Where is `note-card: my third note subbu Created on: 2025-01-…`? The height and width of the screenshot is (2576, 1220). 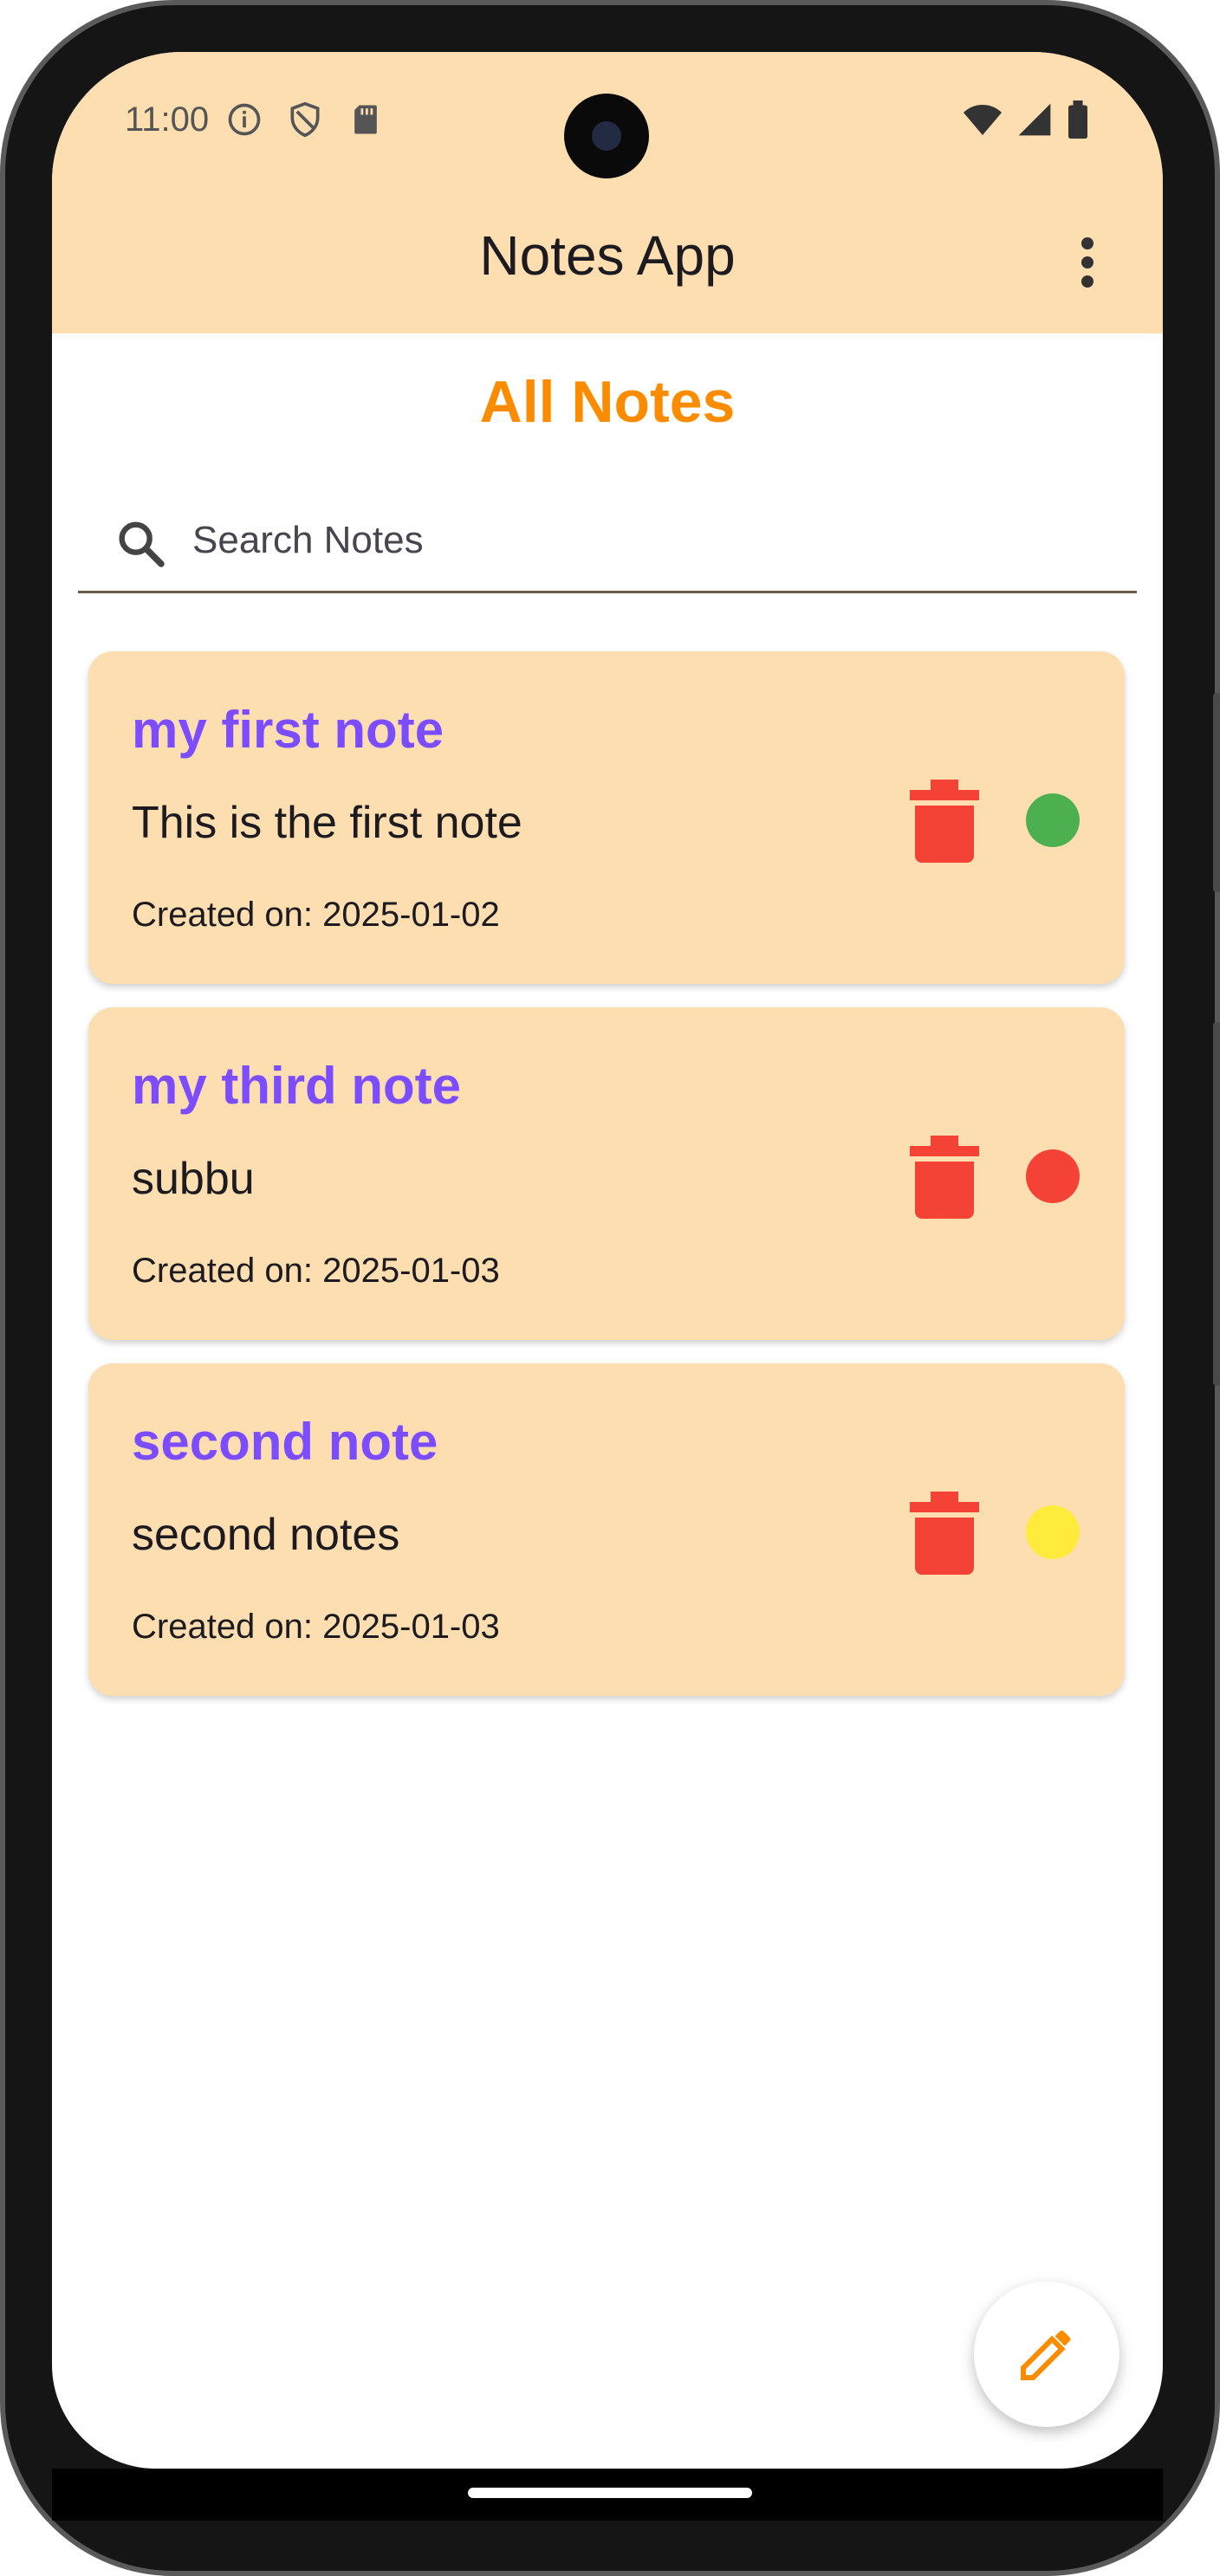
note-card: my third note subbu Created on: 2025-01-… is located at coordinates (606, 1173).